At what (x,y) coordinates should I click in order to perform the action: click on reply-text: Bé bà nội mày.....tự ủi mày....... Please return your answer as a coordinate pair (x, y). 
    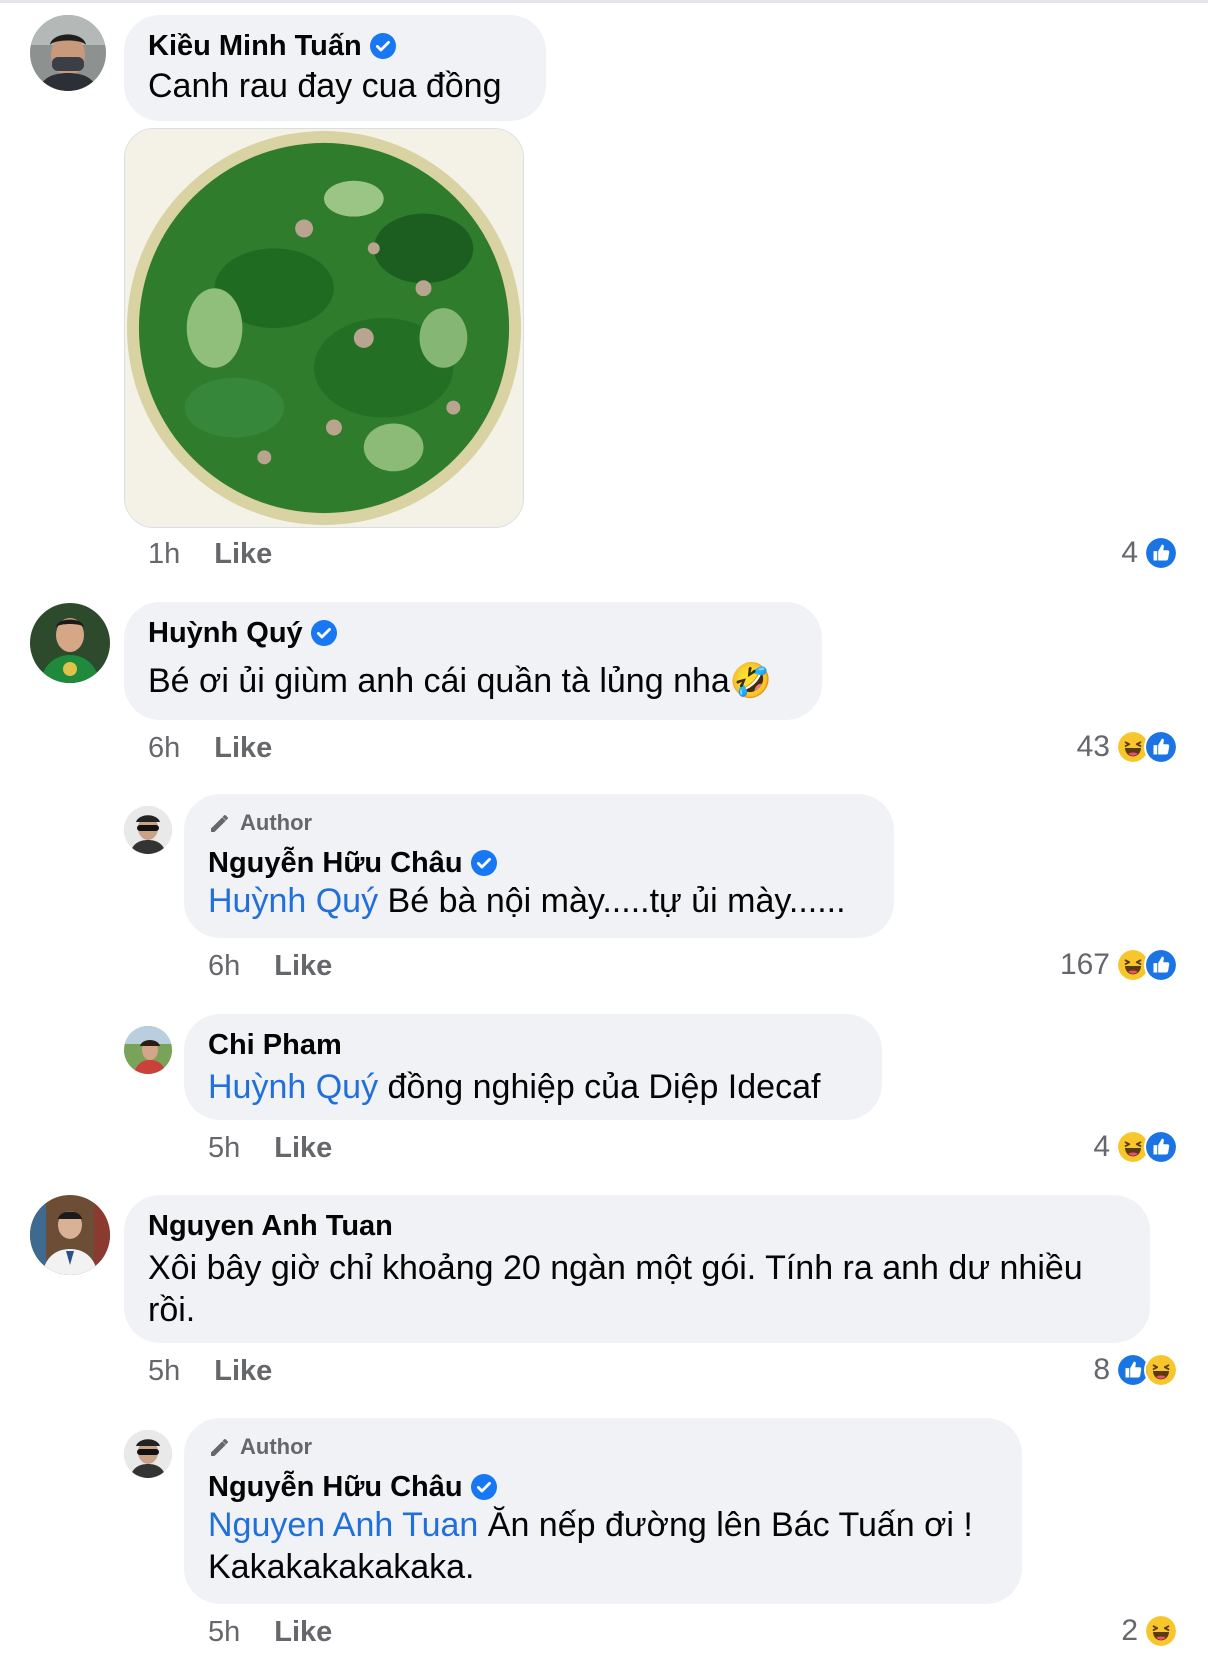
    Looking at the image, I should click on (612, 901).